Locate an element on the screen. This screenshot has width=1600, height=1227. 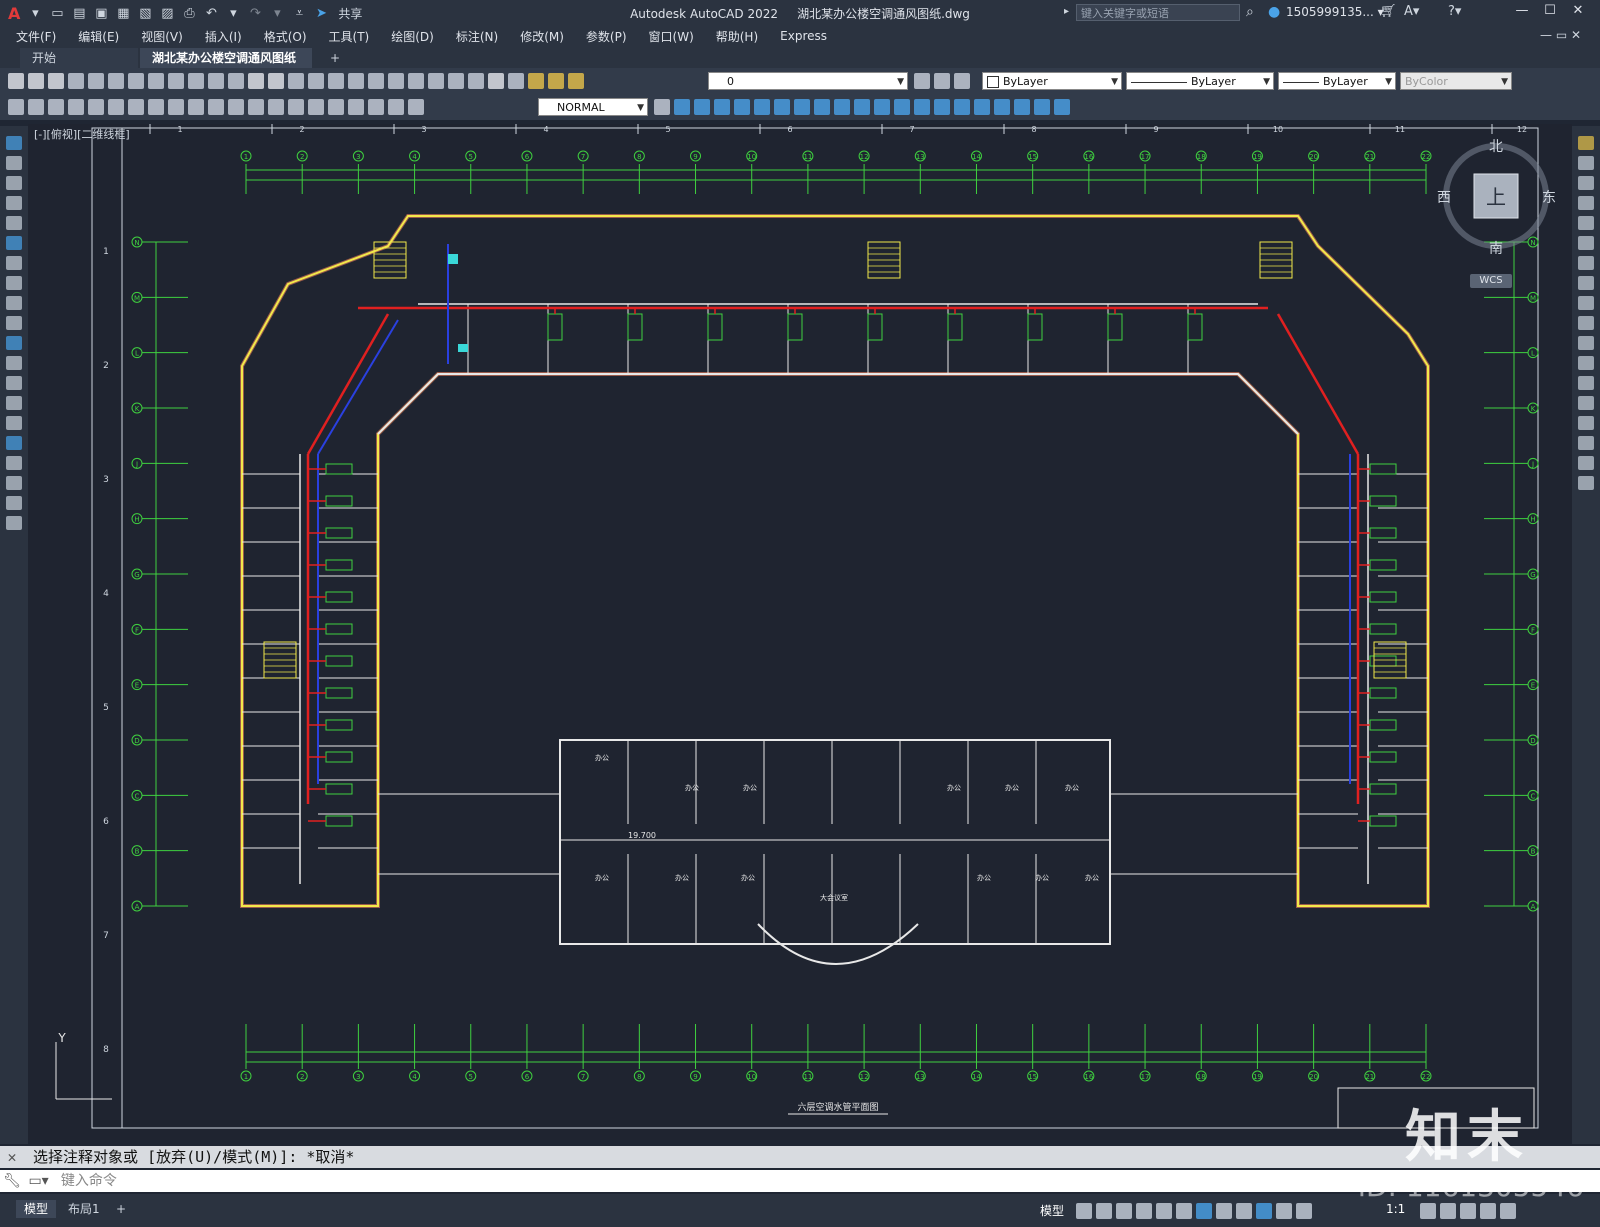
web-mobile-icon: ▧ is located at coordinates (145, 13).